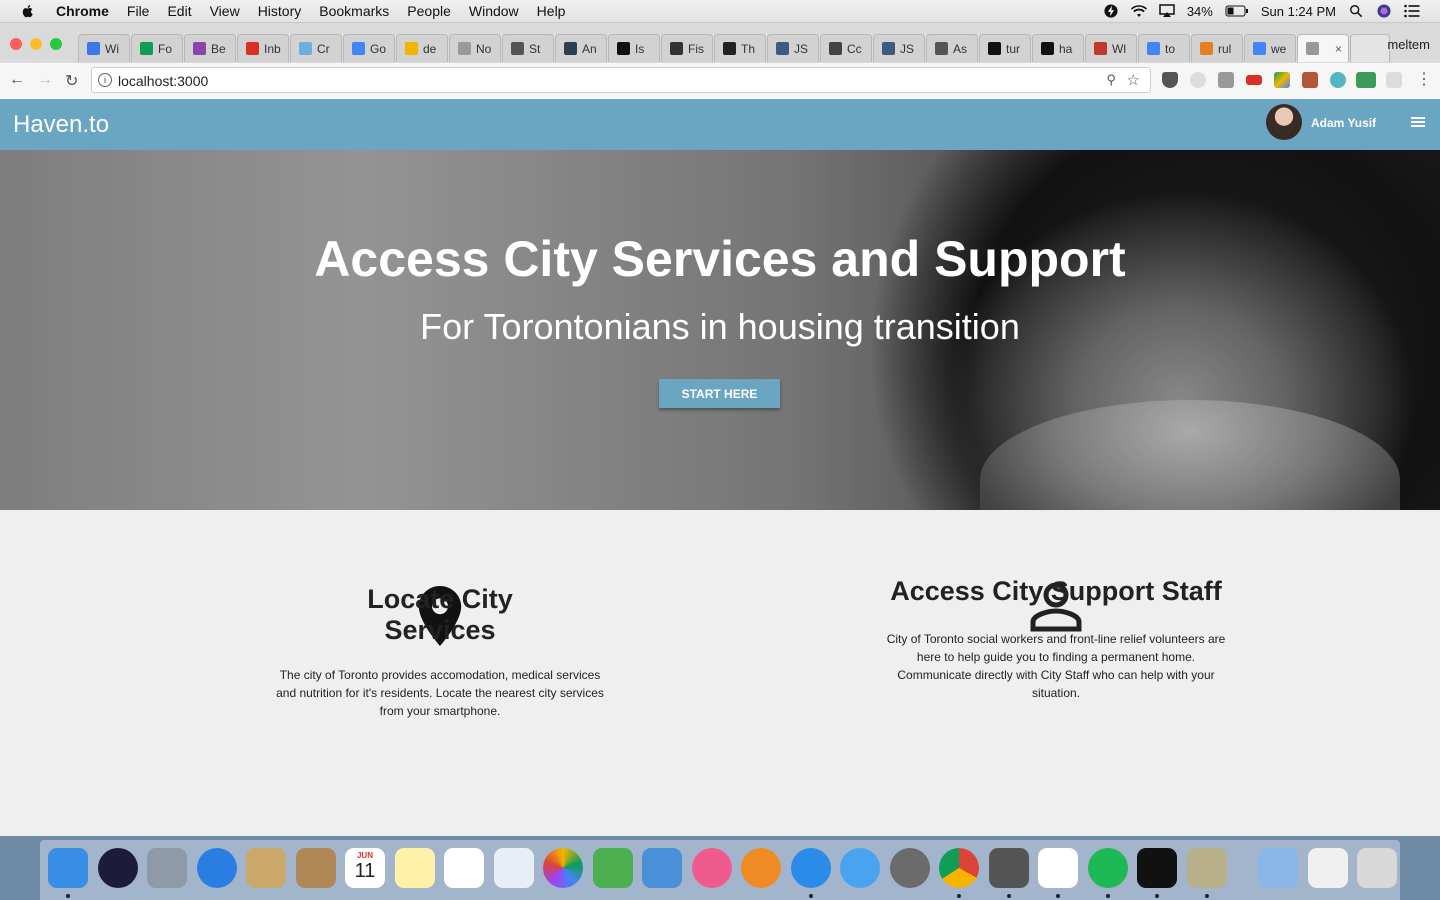 The height and width of the screenshot is (900, 1440). What do you see at coordinates (1356, 11) in the screenshot?
I see `spotlight-search-icon` at bounding box center [1356, 11].